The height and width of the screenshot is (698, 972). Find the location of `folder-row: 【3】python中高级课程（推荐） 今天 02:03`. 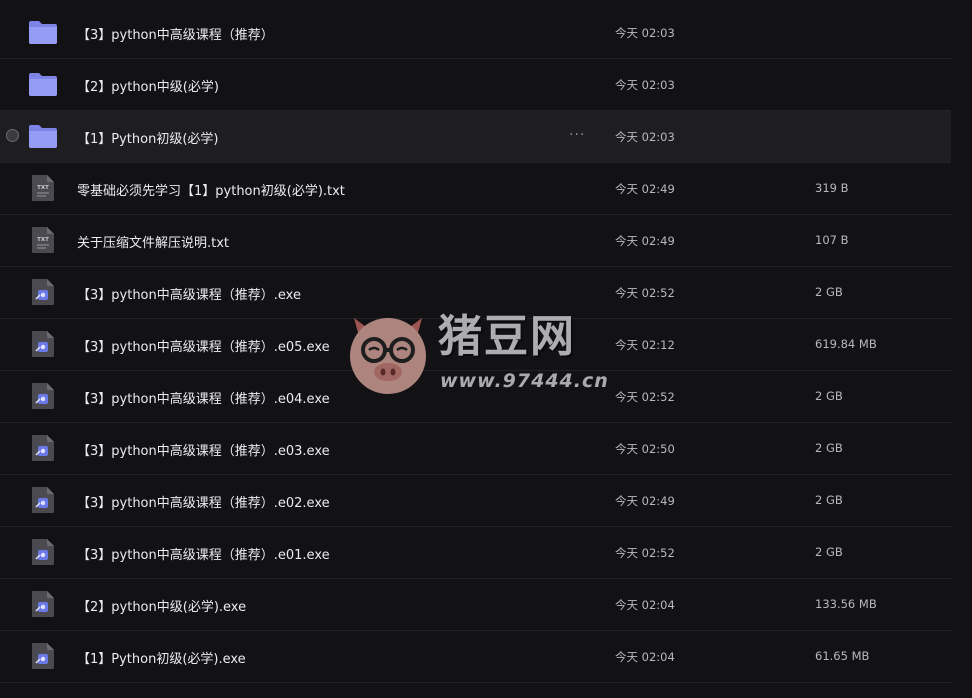

folder-row: 【3】python中高级课程（推荐） 今天 02:03 is located at coordinates (475, 33).